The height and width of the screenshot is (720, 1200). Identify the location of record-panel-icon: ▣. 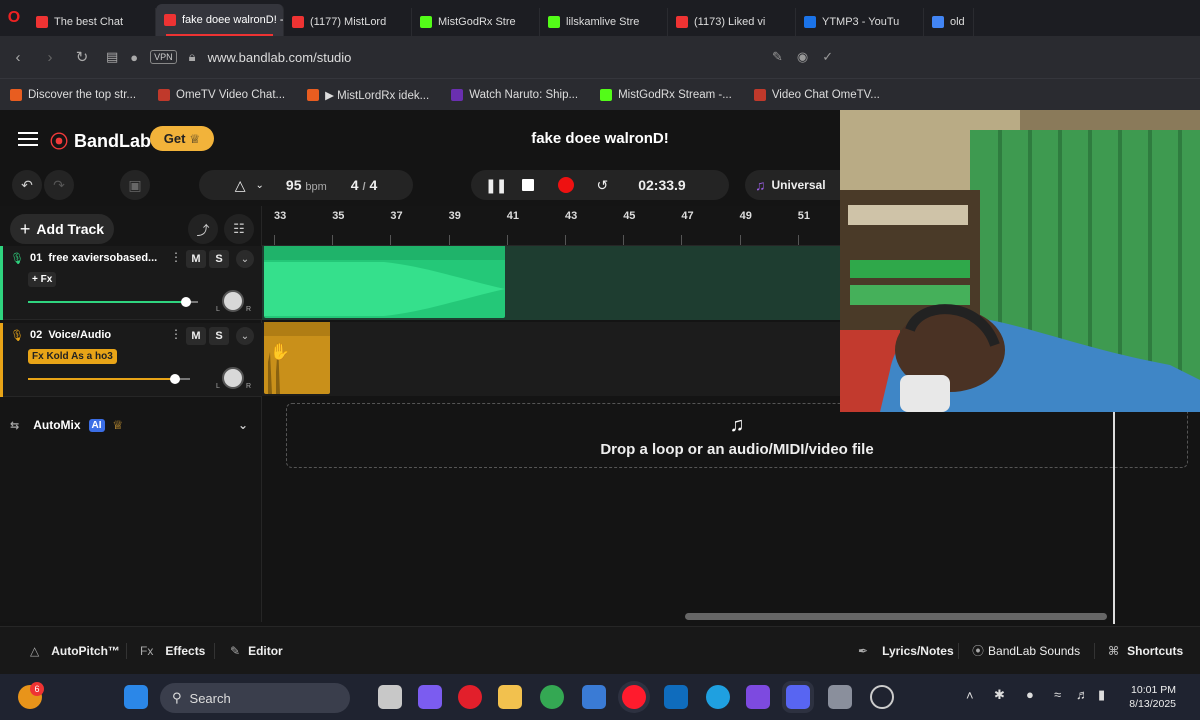
(135, 185).